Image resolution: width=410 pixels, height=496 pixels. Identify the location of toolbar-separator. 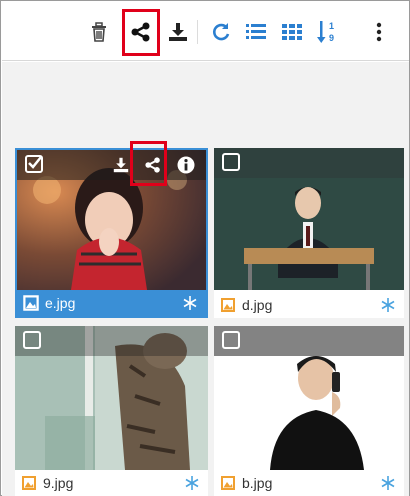
(197, 32).